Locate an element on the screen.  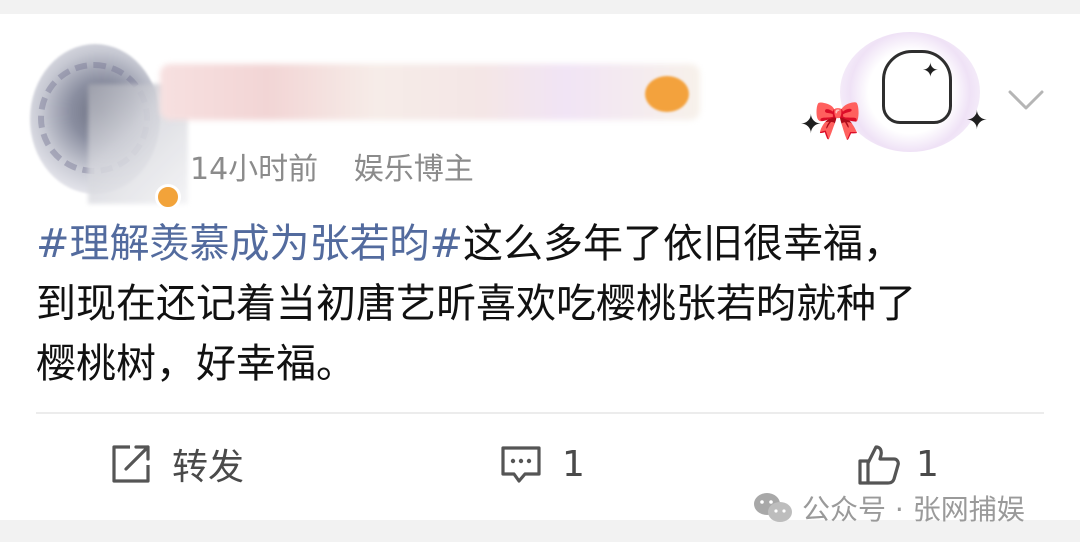
comment-button: 1 is located at coordinates (541, 464).